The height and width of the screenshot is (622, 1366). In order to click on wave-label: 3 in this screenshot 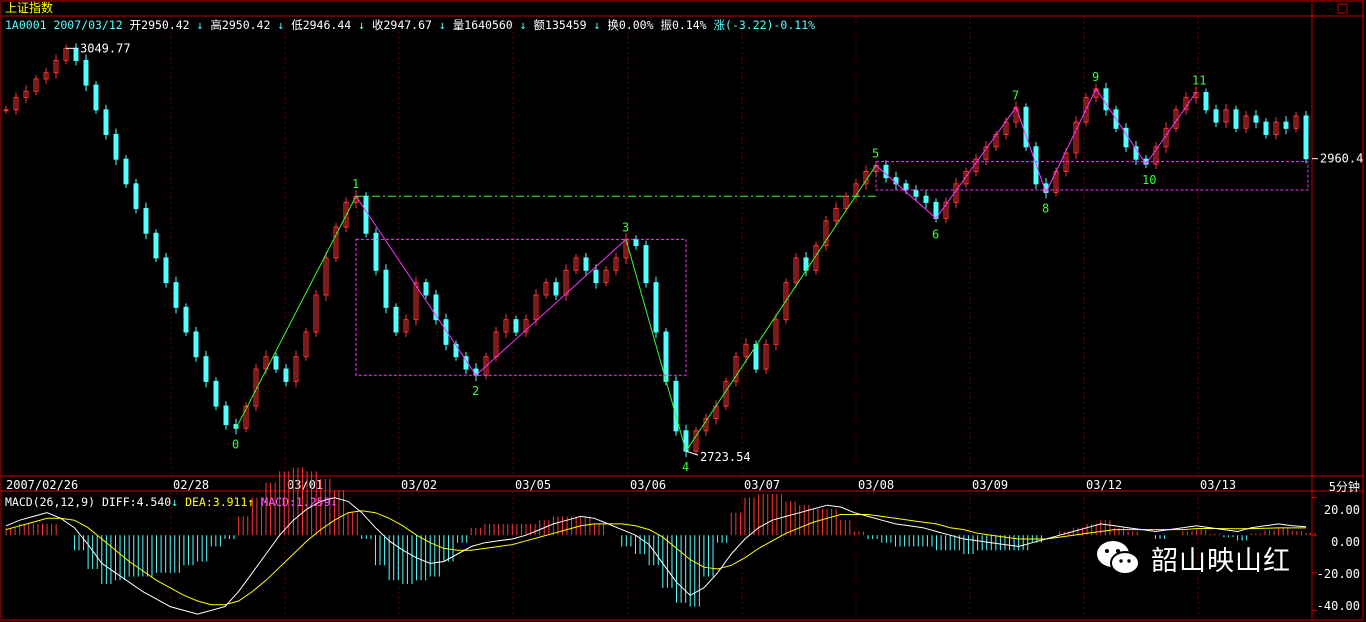, I will do `click(625, 227)`.